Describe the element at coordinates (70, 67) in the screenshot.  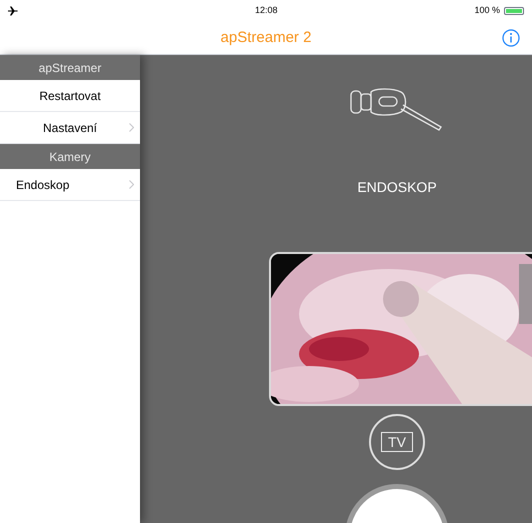
I see `section-header: apStreamer` at that location.